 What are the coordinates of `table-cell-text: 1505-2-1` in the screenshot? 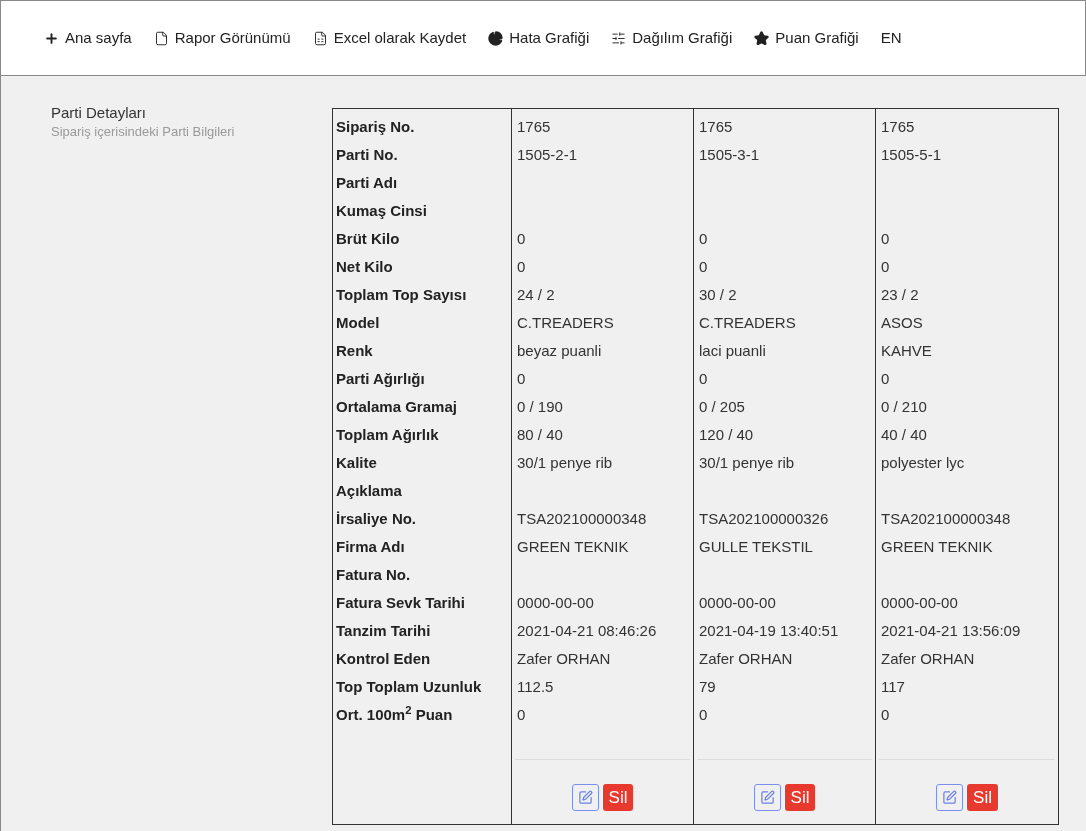 It's located at (547, 155).